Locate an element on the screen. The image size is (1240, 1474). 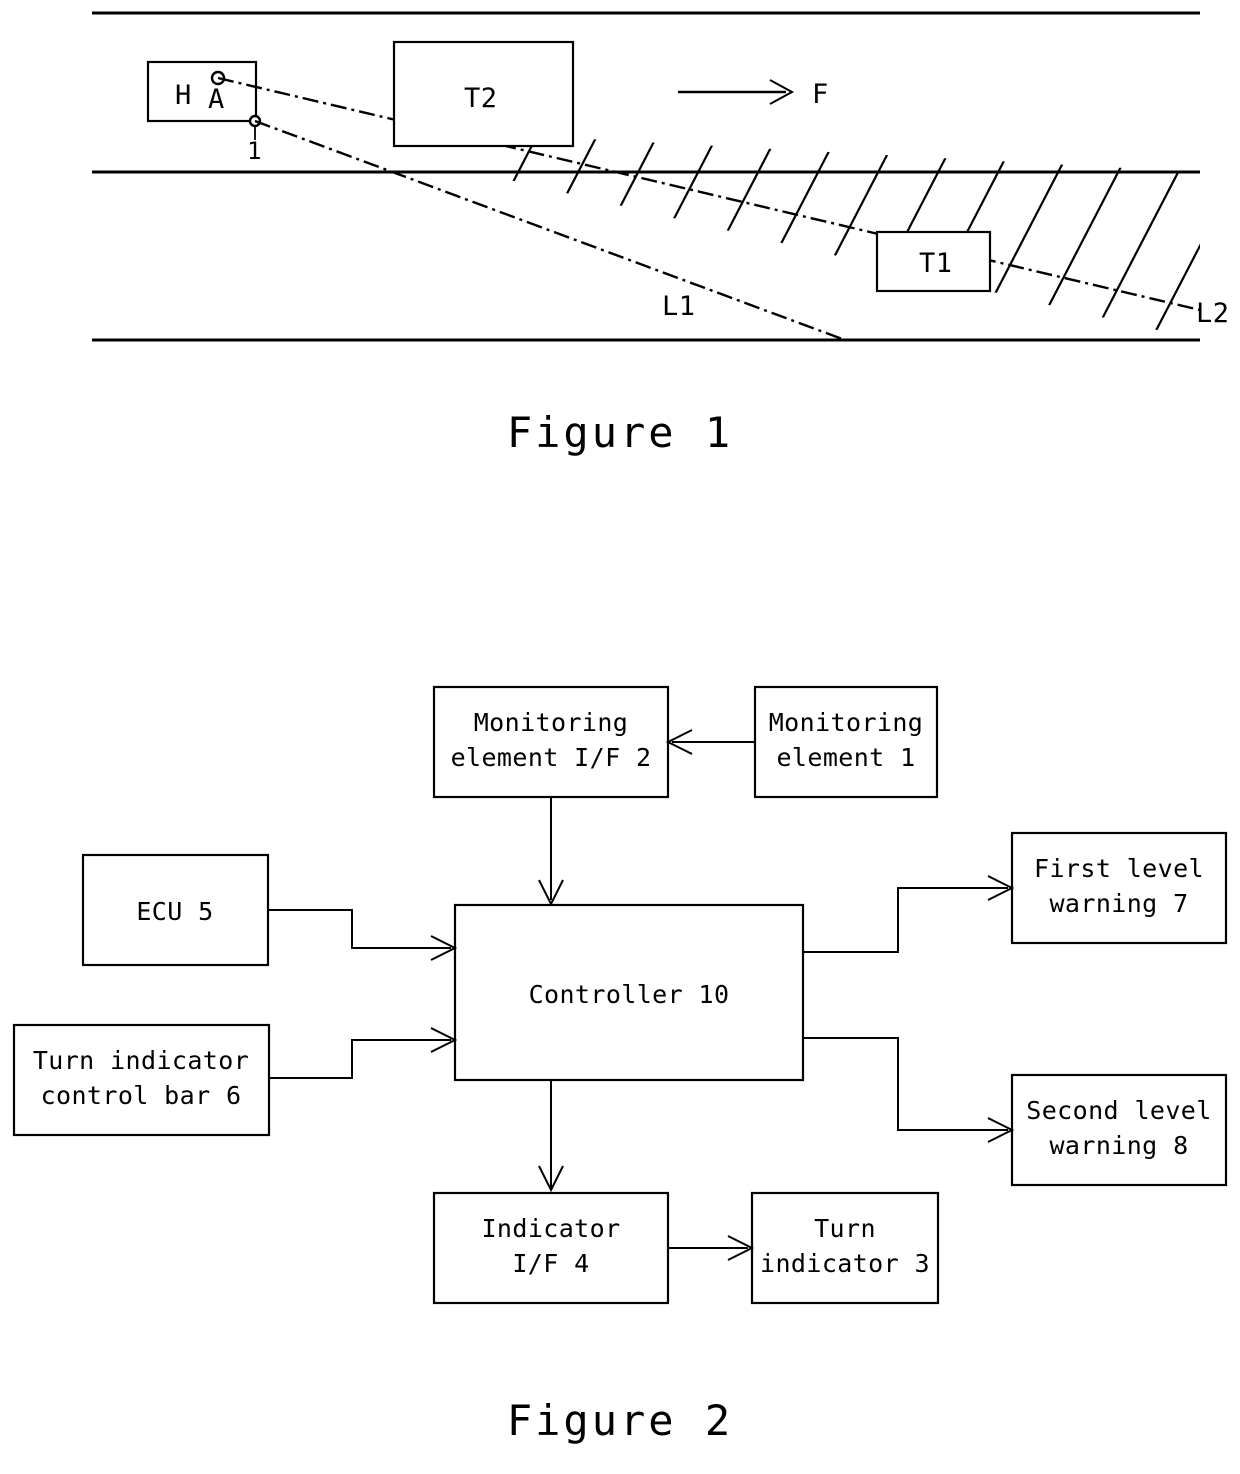
block-indicator-if: Indicator I/F 4 is located at coordinates (551, 1248).